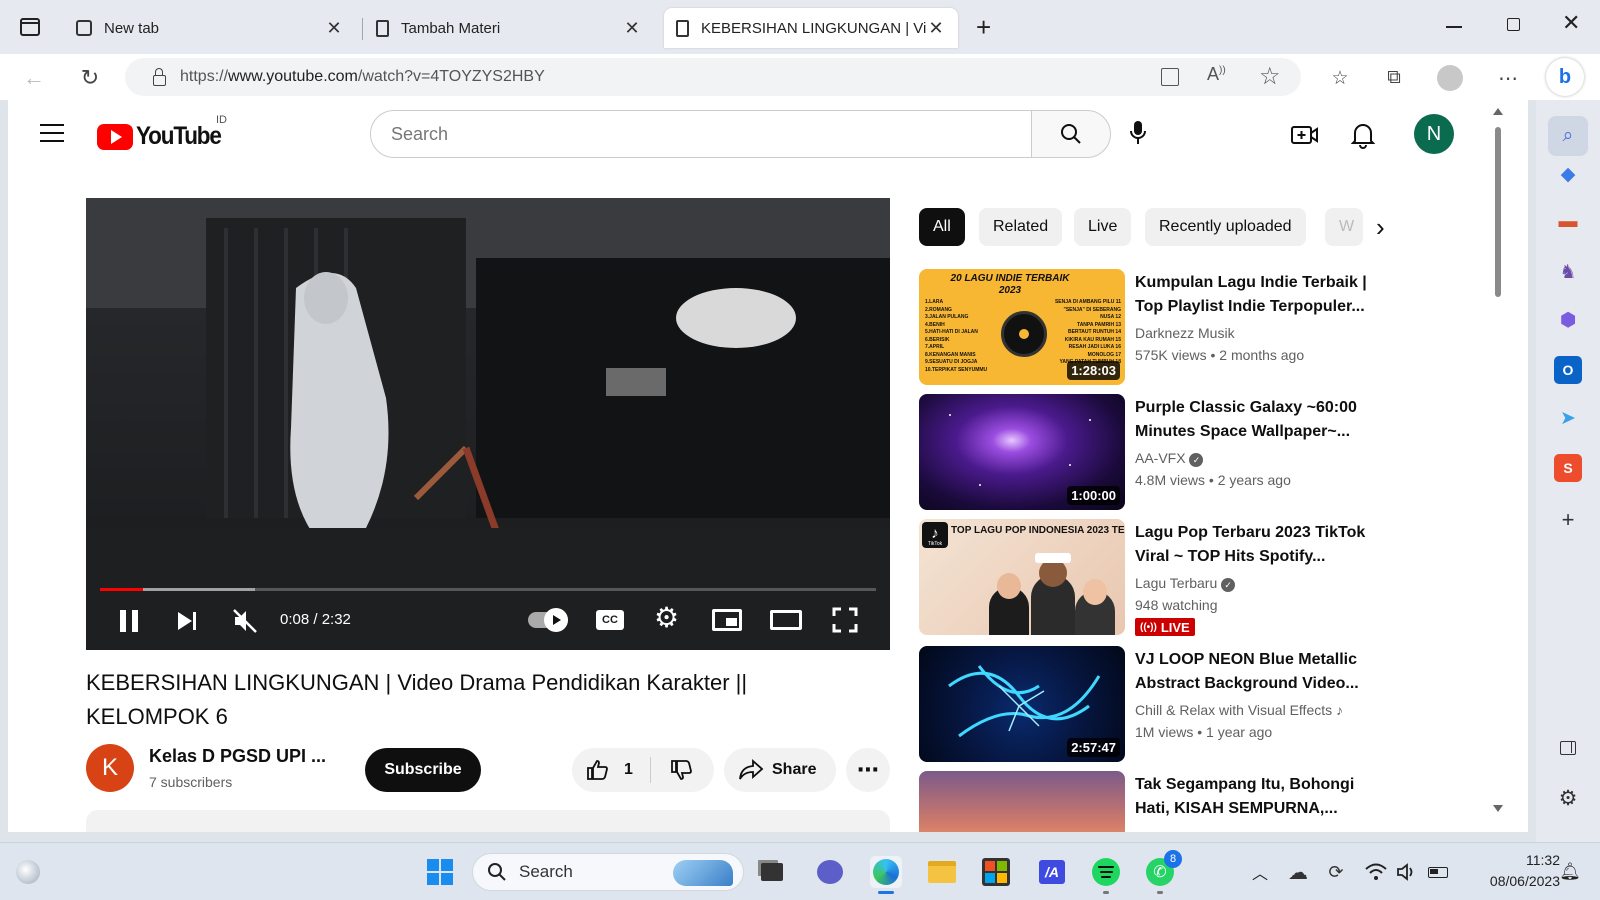  I want to click on chip-partial: W, so click(1344, 227).